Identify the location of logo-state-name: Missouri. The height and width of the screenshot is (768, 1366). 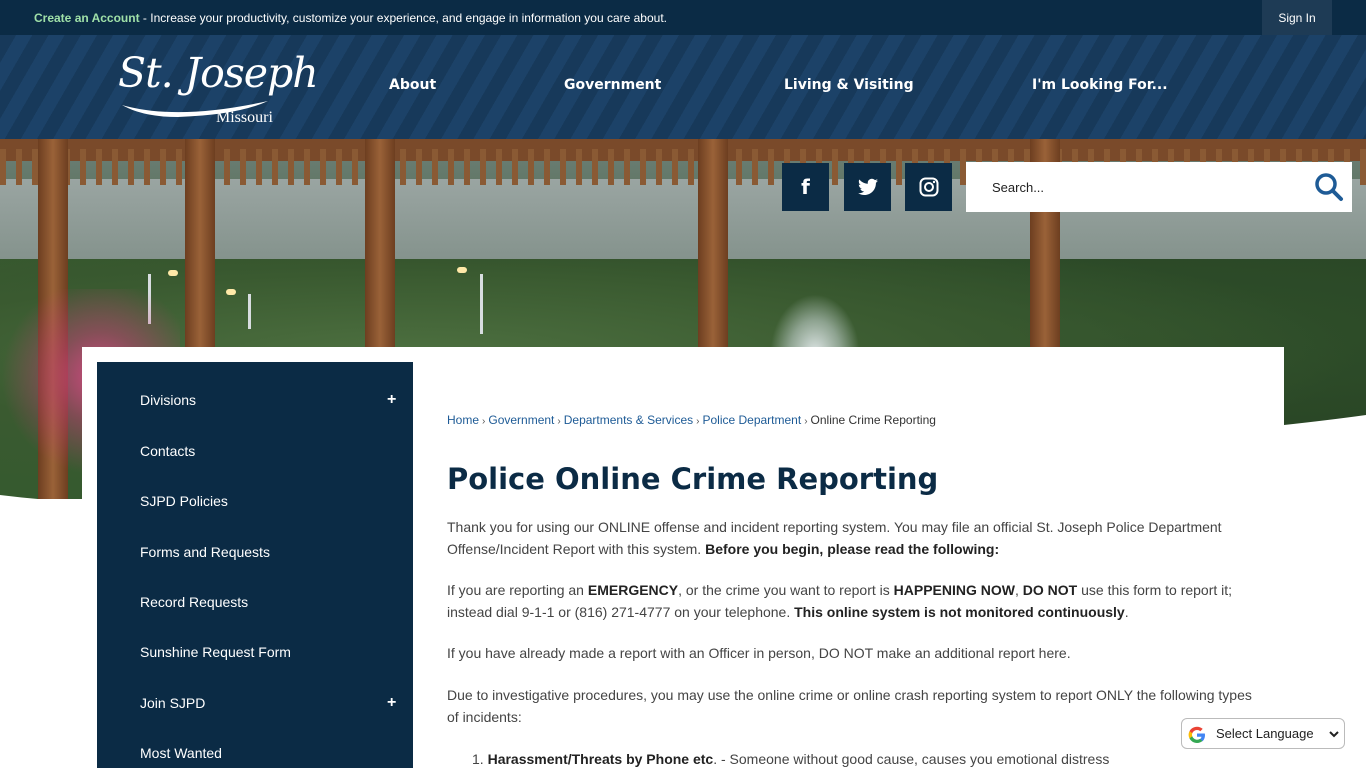
(244, 117).